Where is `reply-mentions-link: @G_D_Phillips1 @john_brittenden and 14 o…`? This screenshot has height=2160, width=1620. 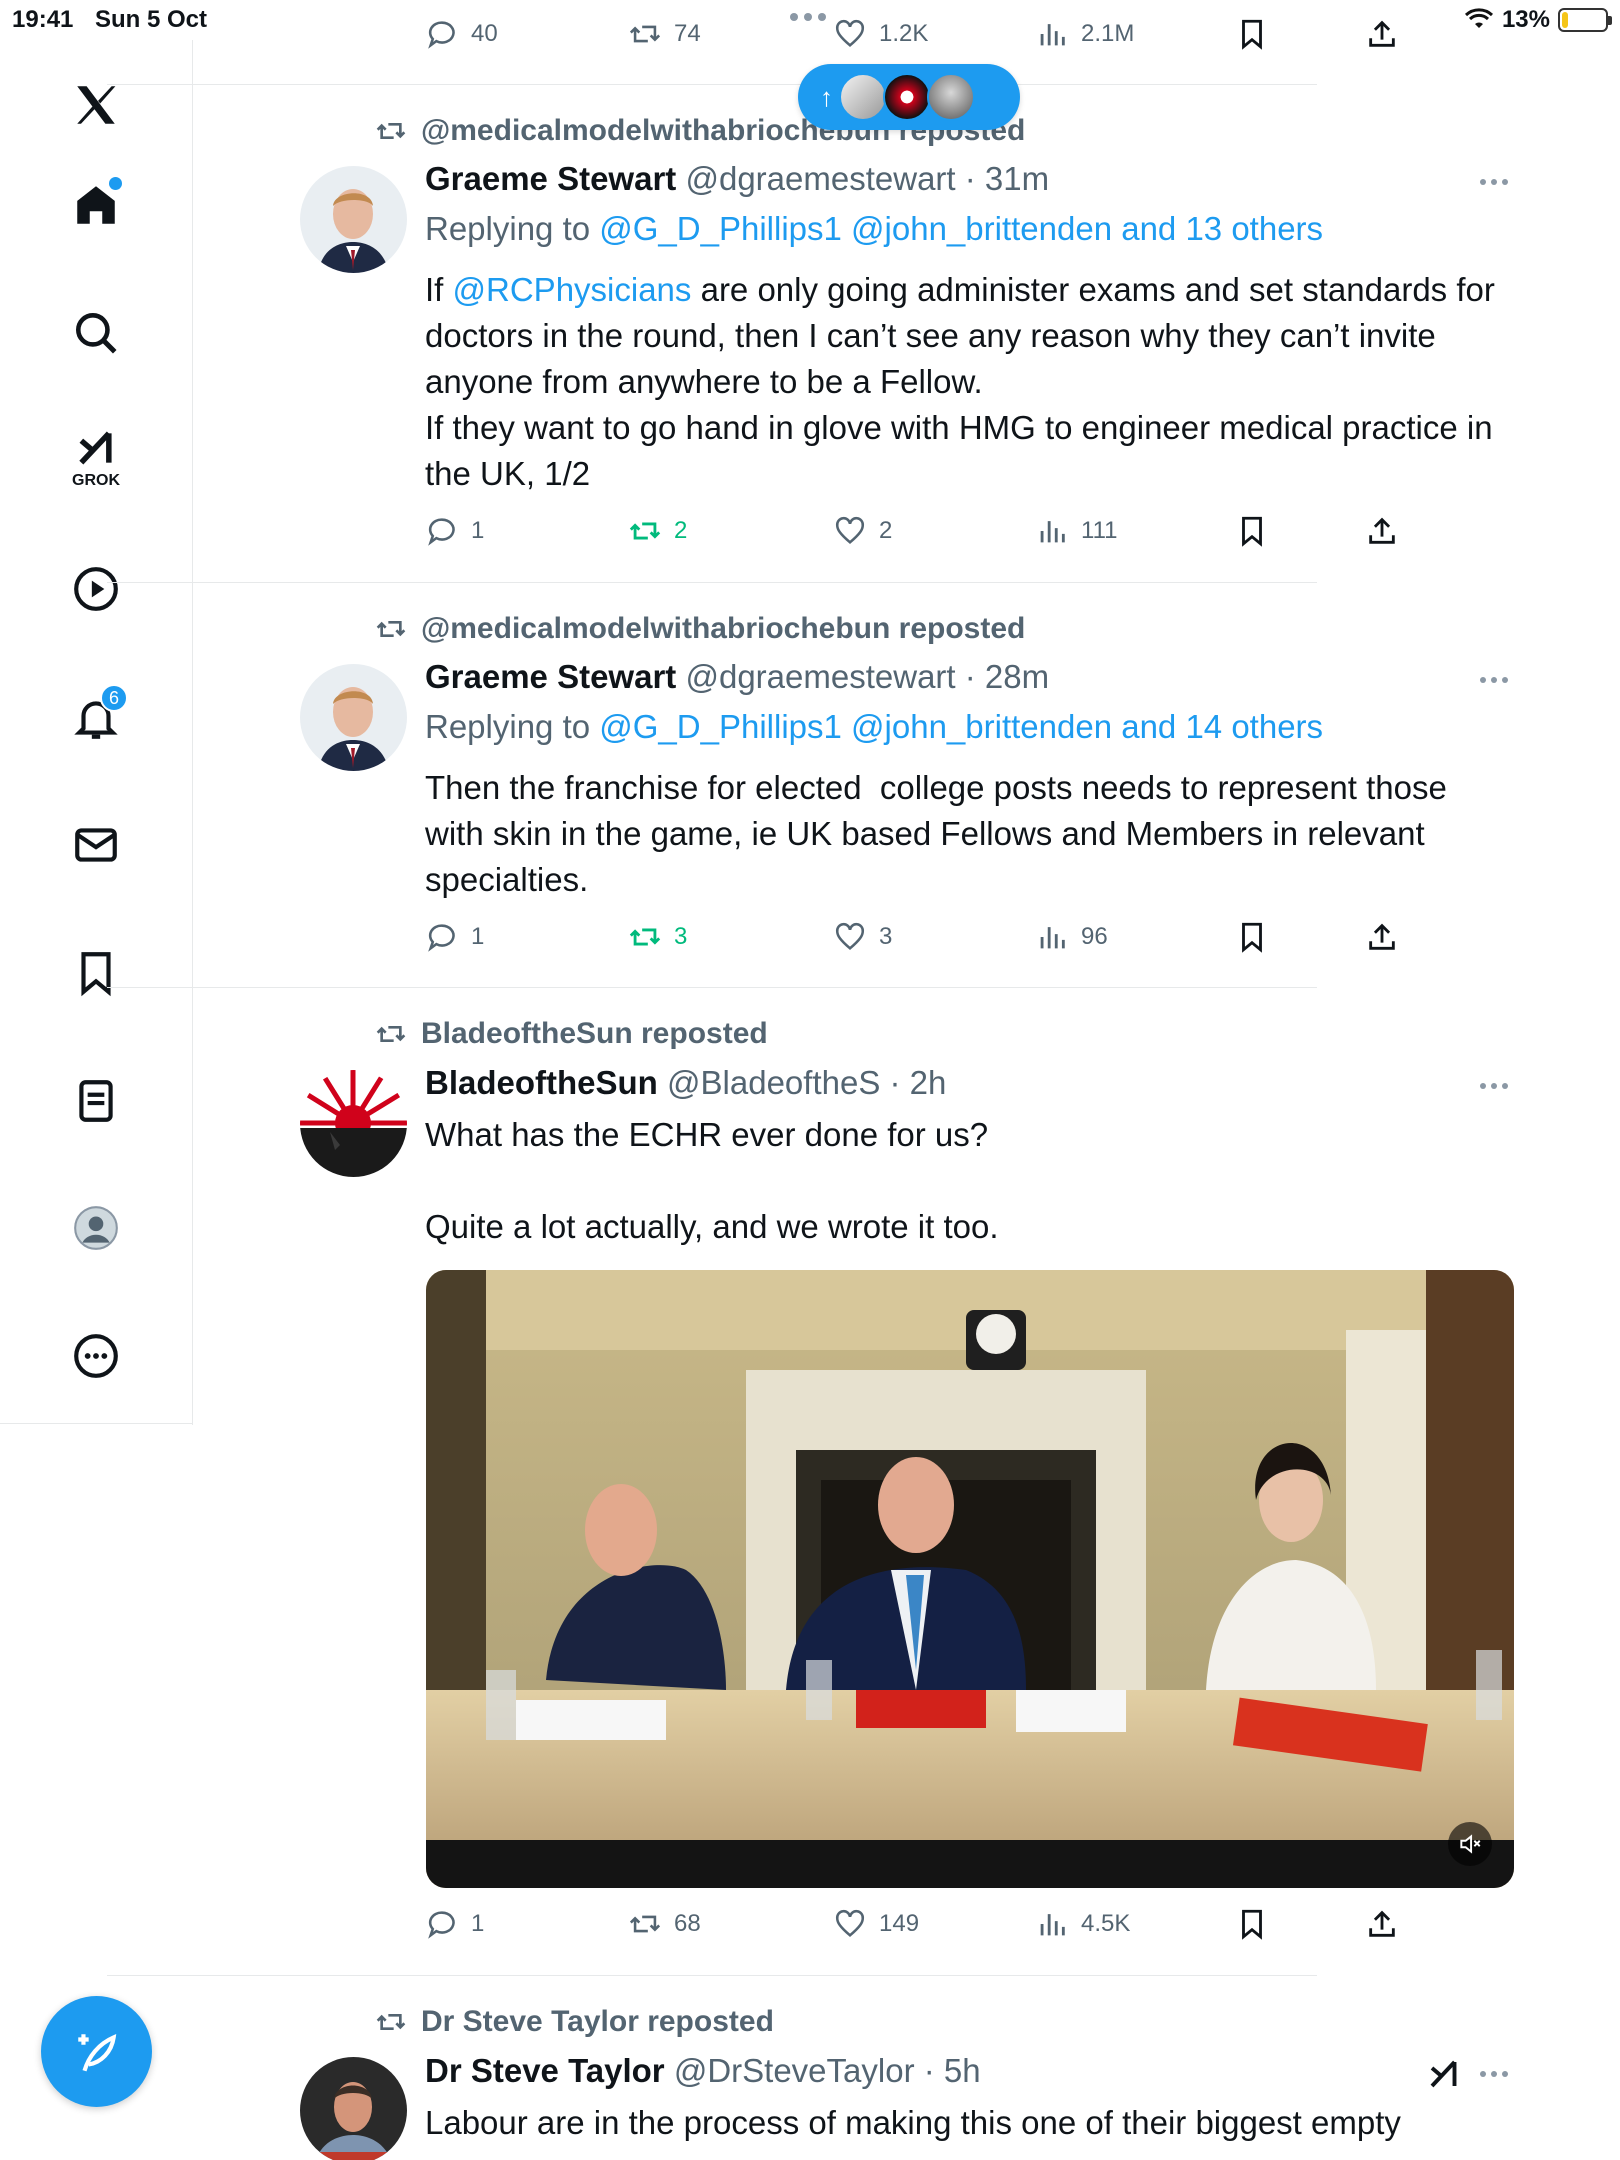
reply-mentions-link: @G_D_Phillips1 @john_brittenden and 14 o… is located at coordinates (961, 726).